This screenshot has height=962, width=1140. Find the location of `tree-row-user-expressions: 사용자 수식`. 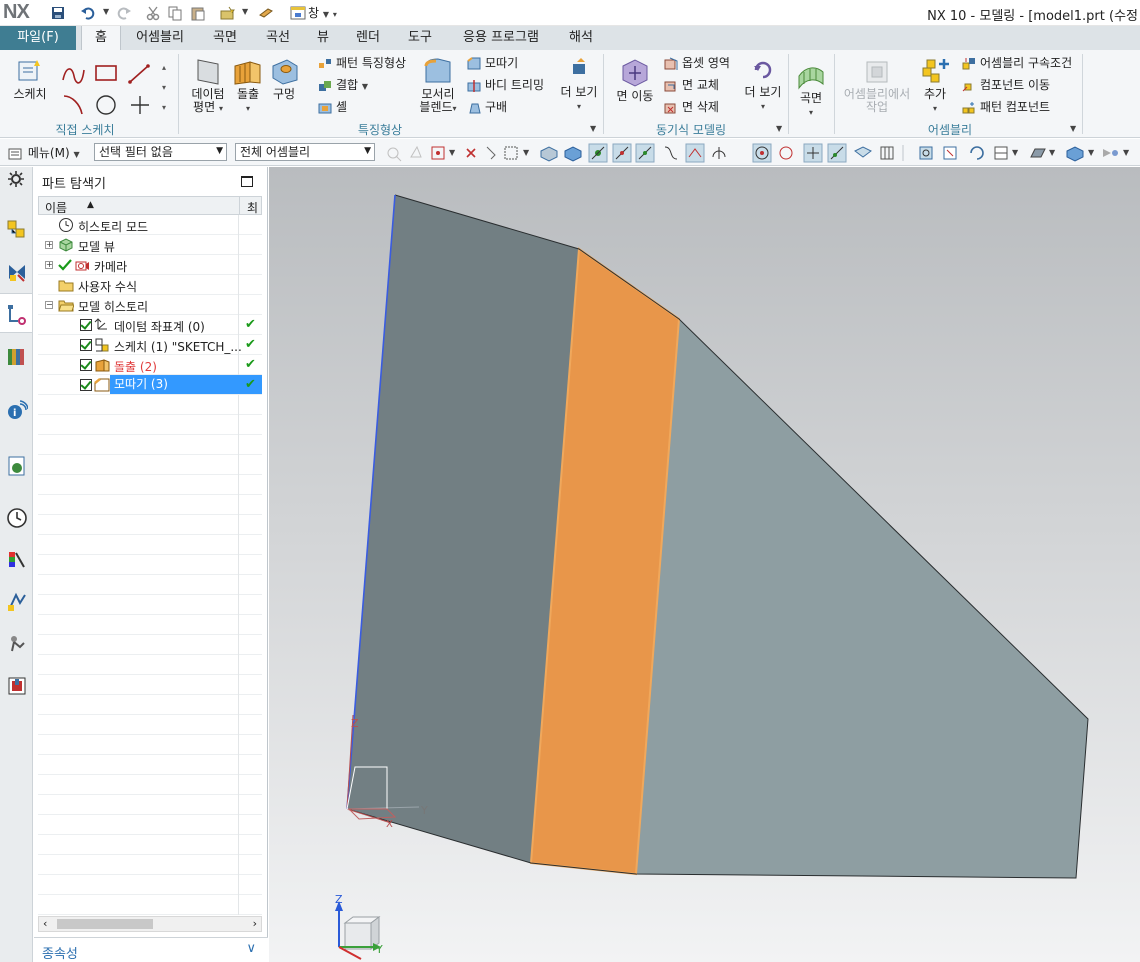

tree-row-user-expressions: 사용자 수식 is located at coordinates (150, 285).